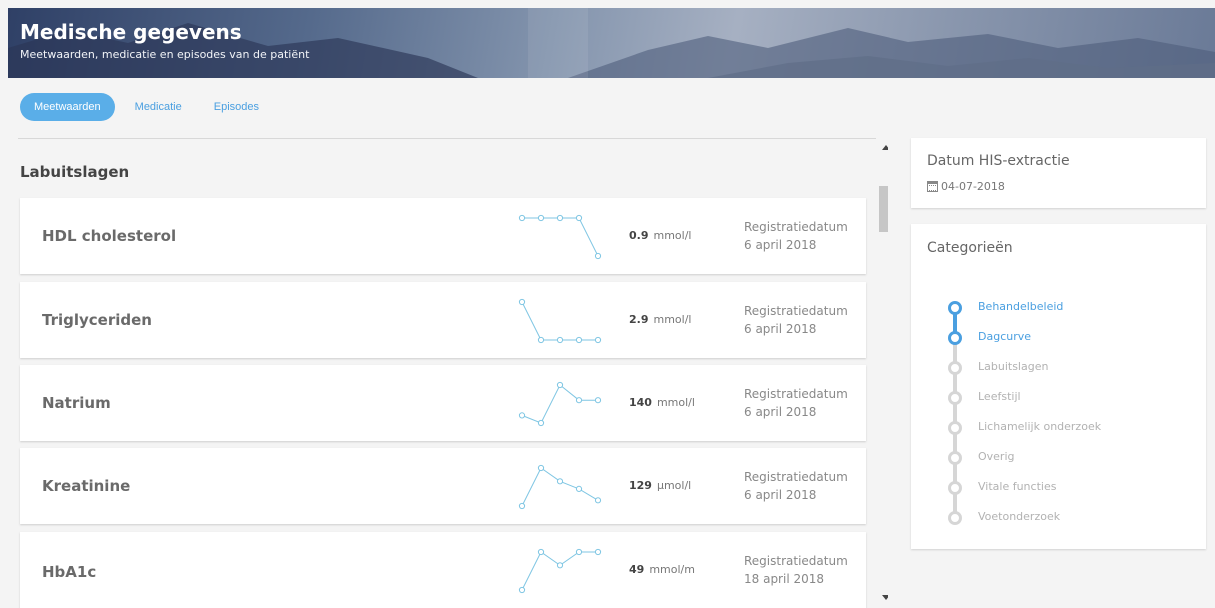 The height and width of the screenshot is (608, 1215). I want to click on category-item-vitale-functies: Vitale functies, so click(1017, 486).